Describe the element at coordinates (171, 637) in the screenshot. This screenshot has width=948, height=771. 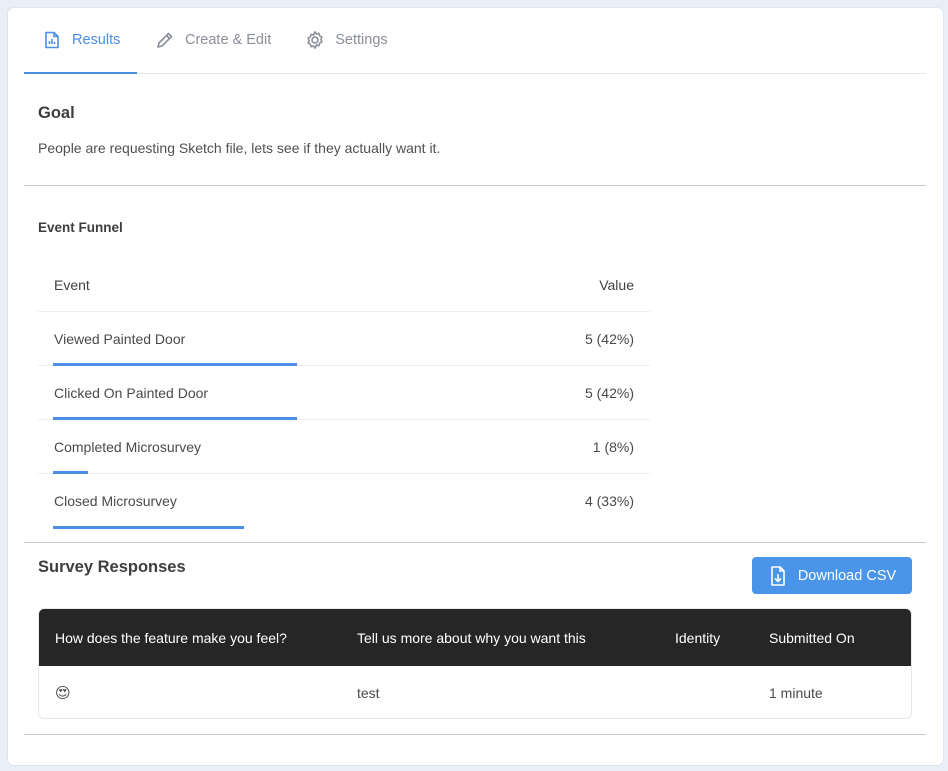
I see `col-feel: How does the feature make you feel?` at that location.